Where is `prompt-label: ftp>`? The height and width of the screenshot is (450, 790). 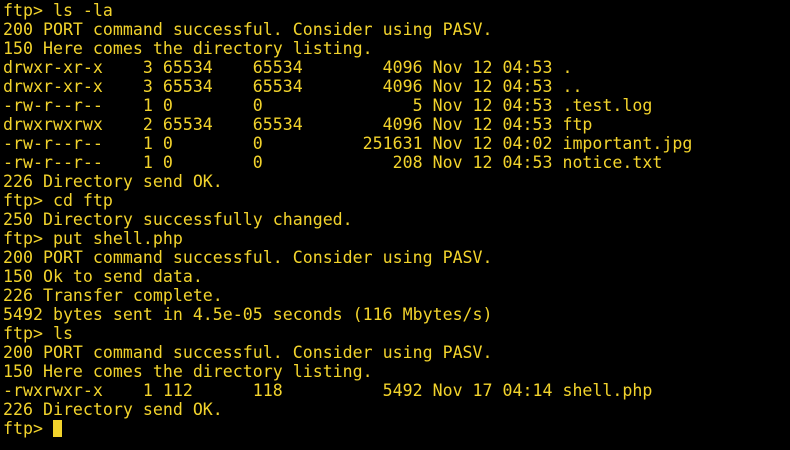 prompt-label: ftp> is located at coordinates (28, 428).